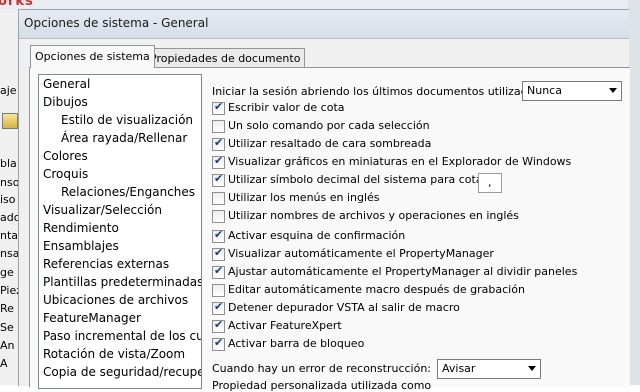 The image size is (640, 392). Describe the element at coordinates (81, 228) in the screenshot. I see `tree-item: Rendimiento` at that location.